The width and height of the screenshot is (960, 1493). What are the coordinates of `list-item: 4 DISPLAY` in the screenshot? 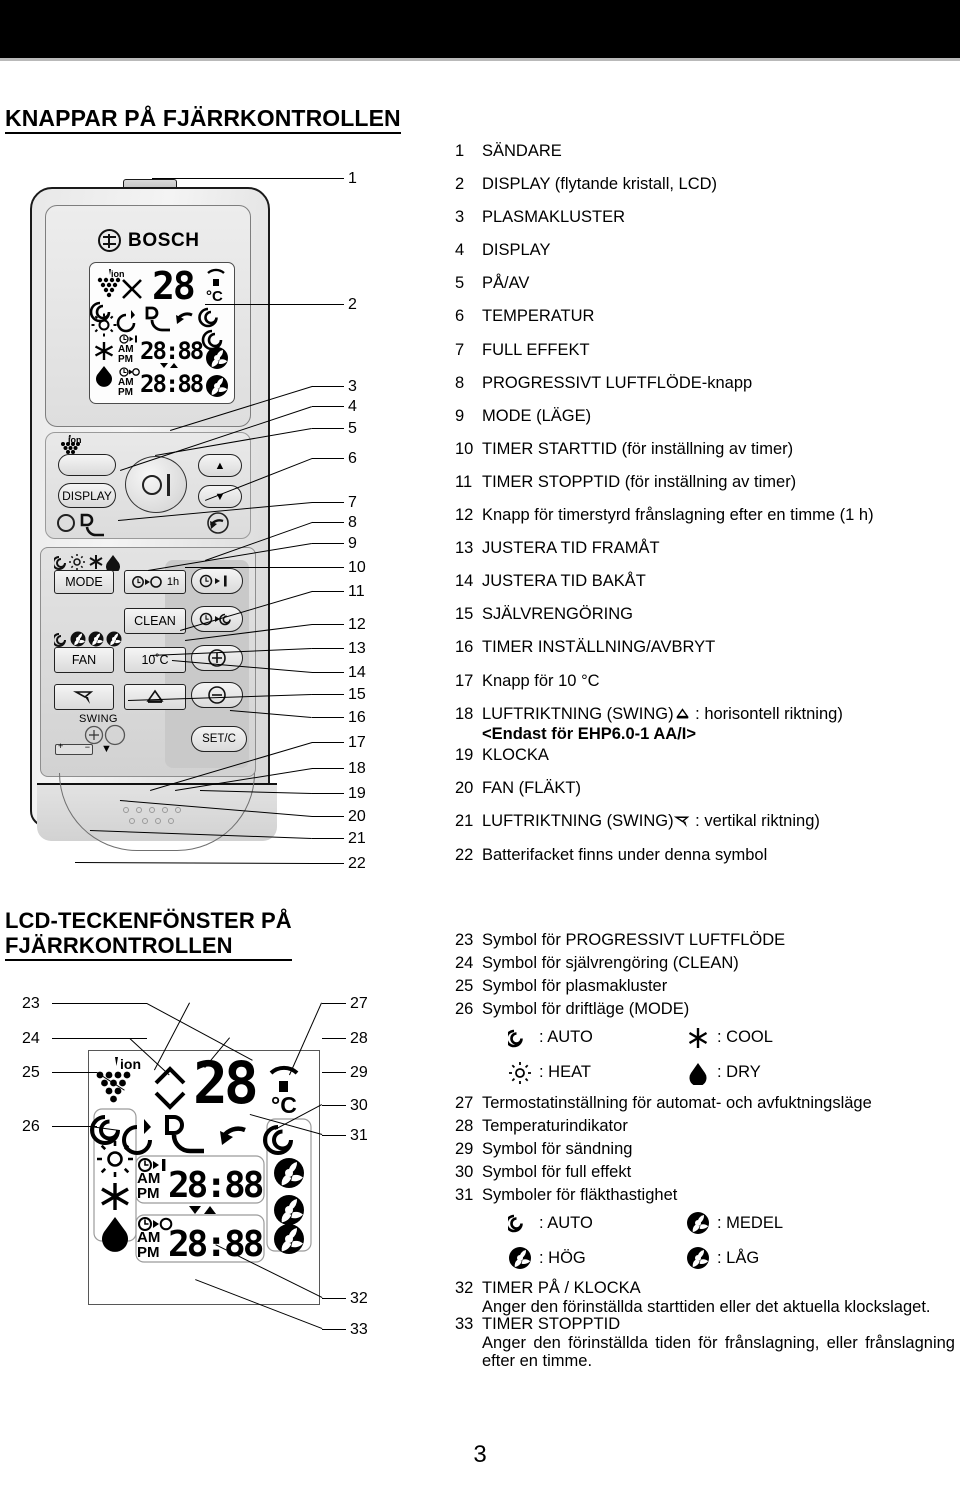 It's located at (705, 250).